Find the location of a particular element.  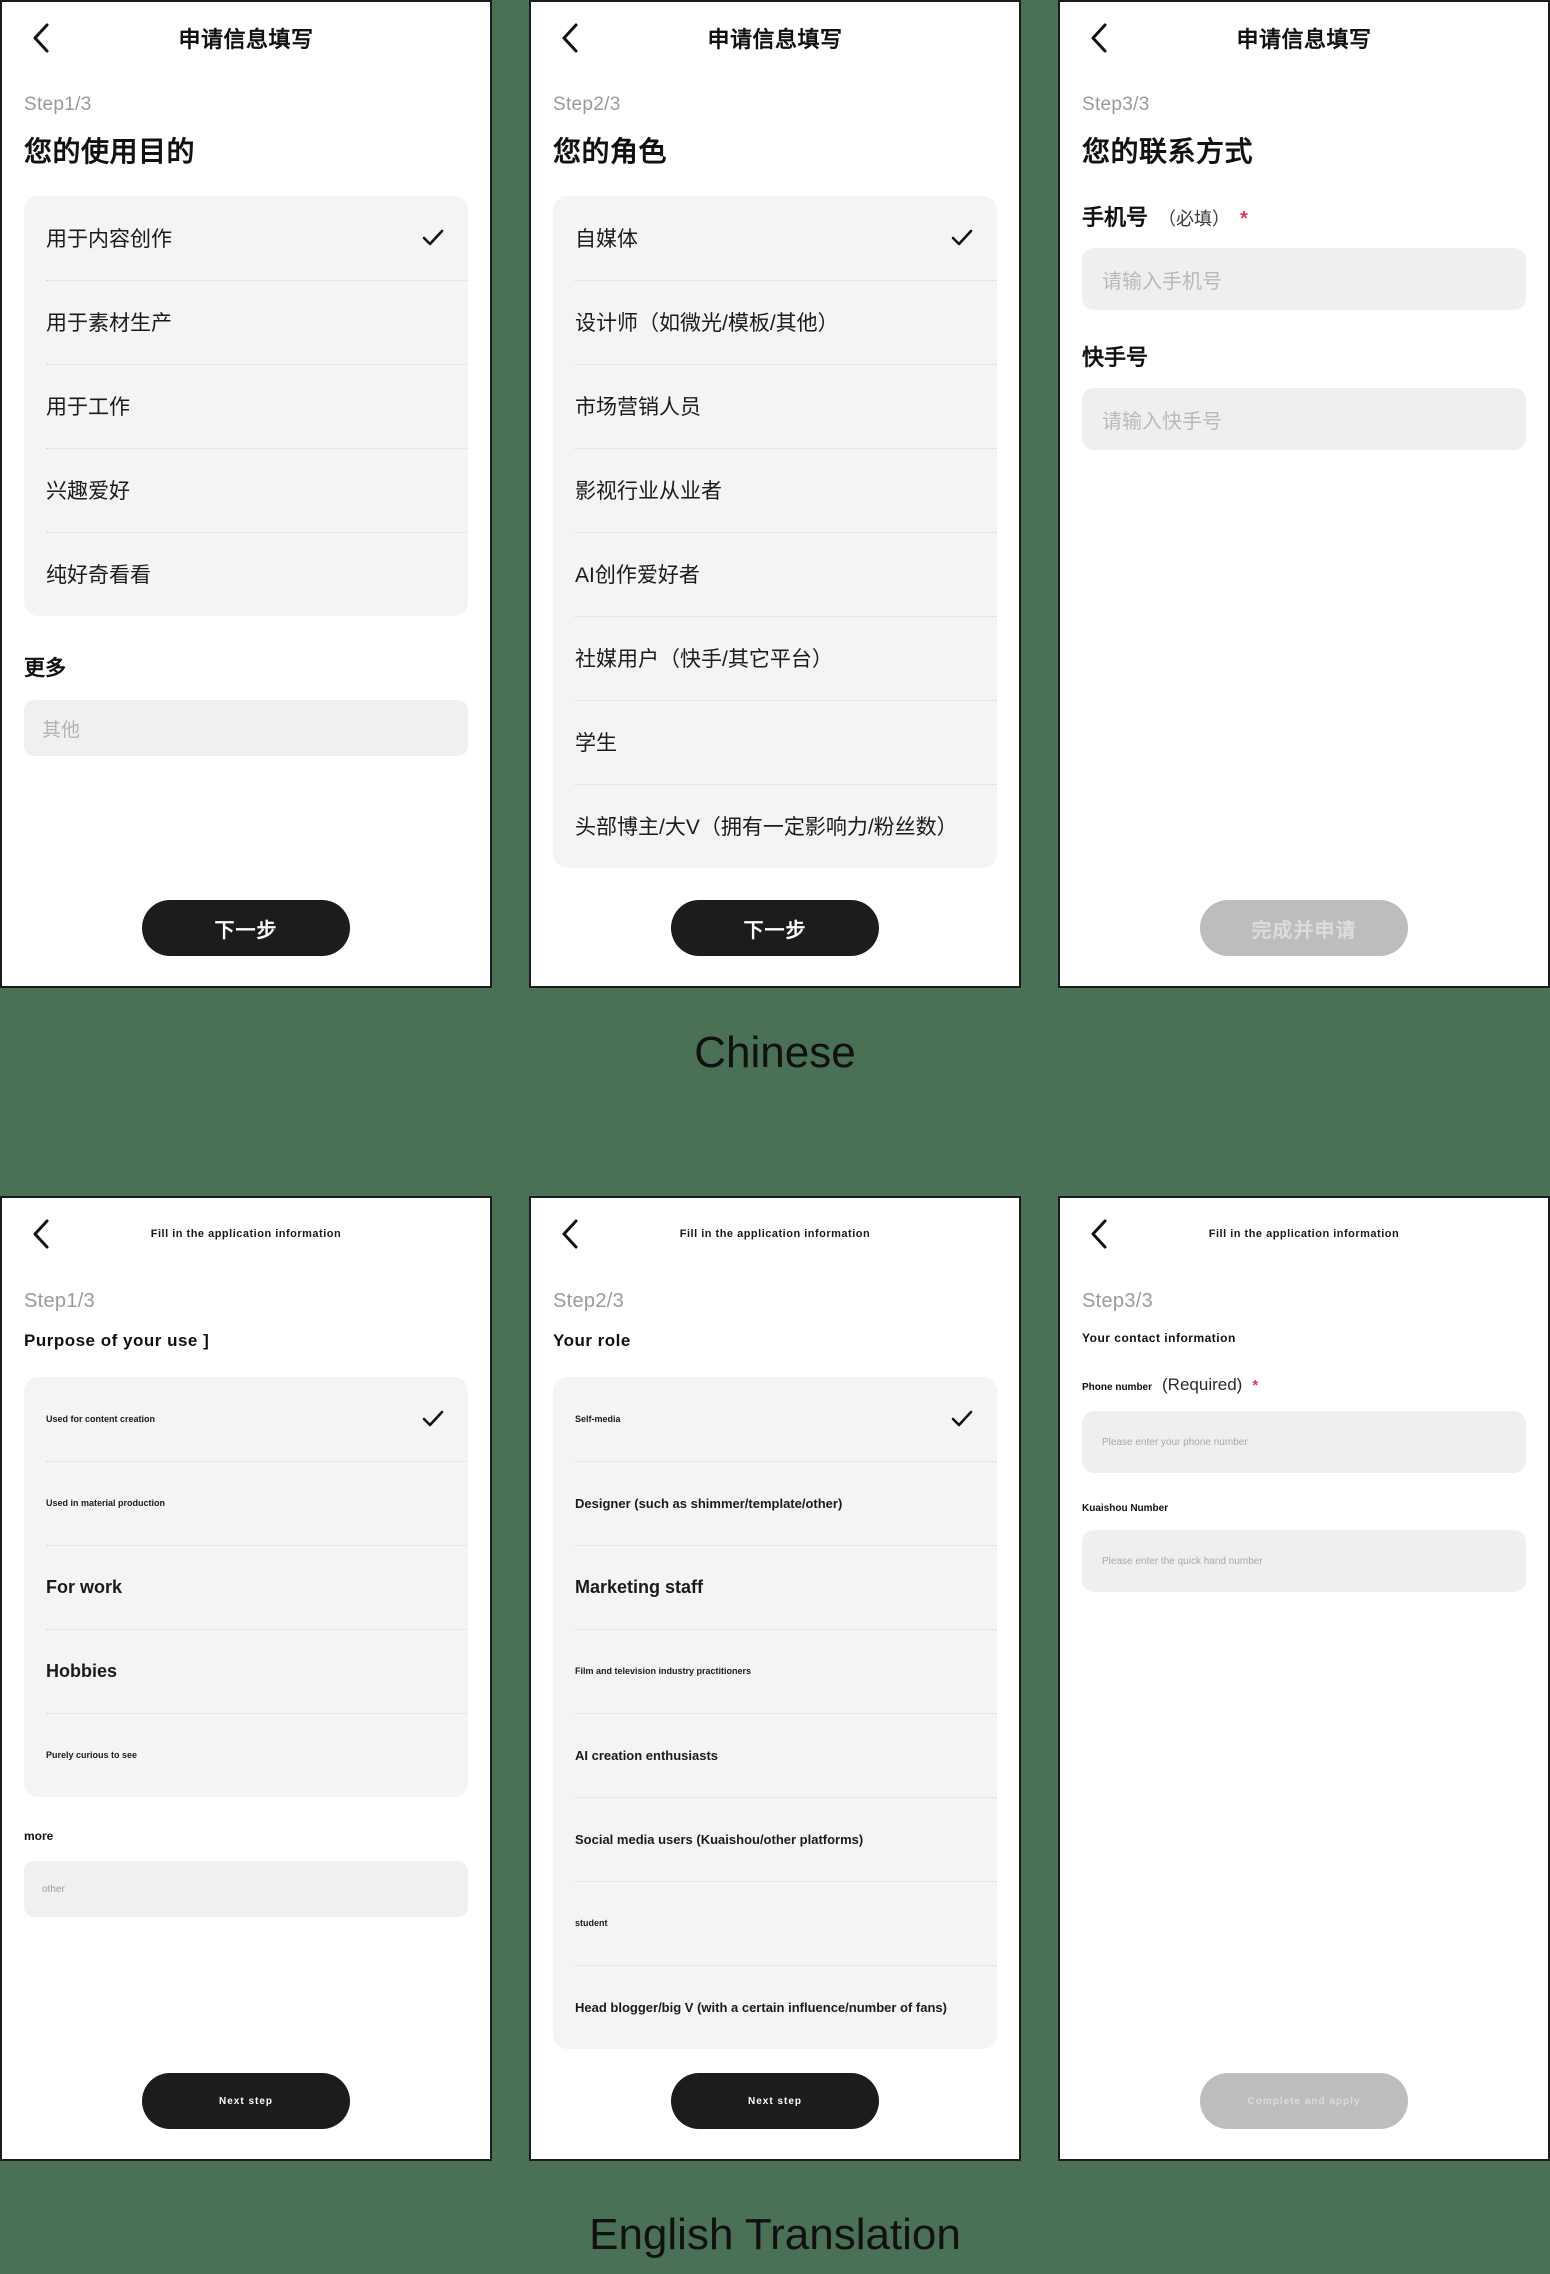

option-label: 学生 is located at coordinates (596, 743).